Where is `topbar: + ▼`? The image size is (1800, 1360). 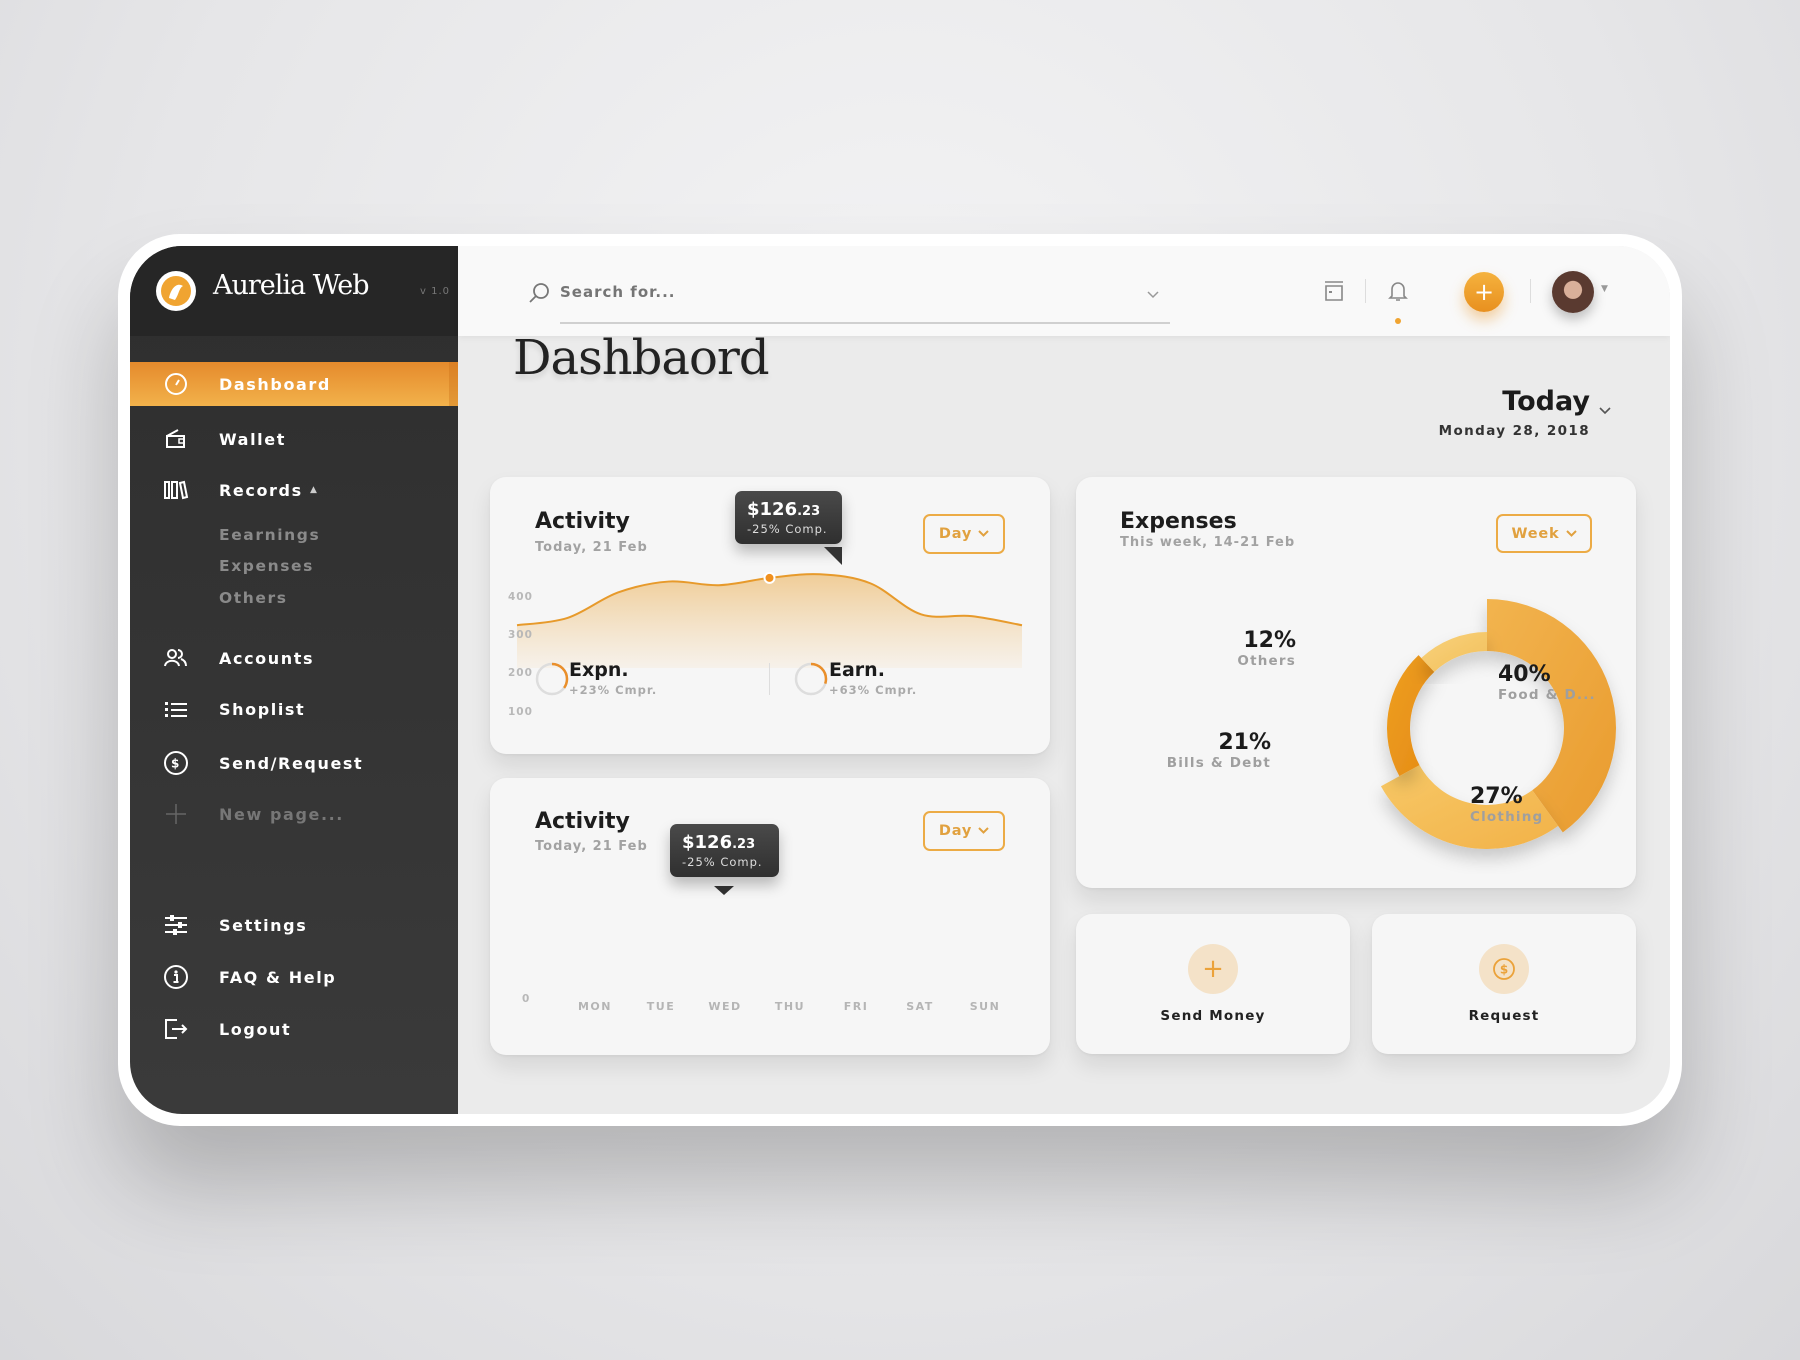 topbar: + ▼ is located at coordinates (1064, 291).